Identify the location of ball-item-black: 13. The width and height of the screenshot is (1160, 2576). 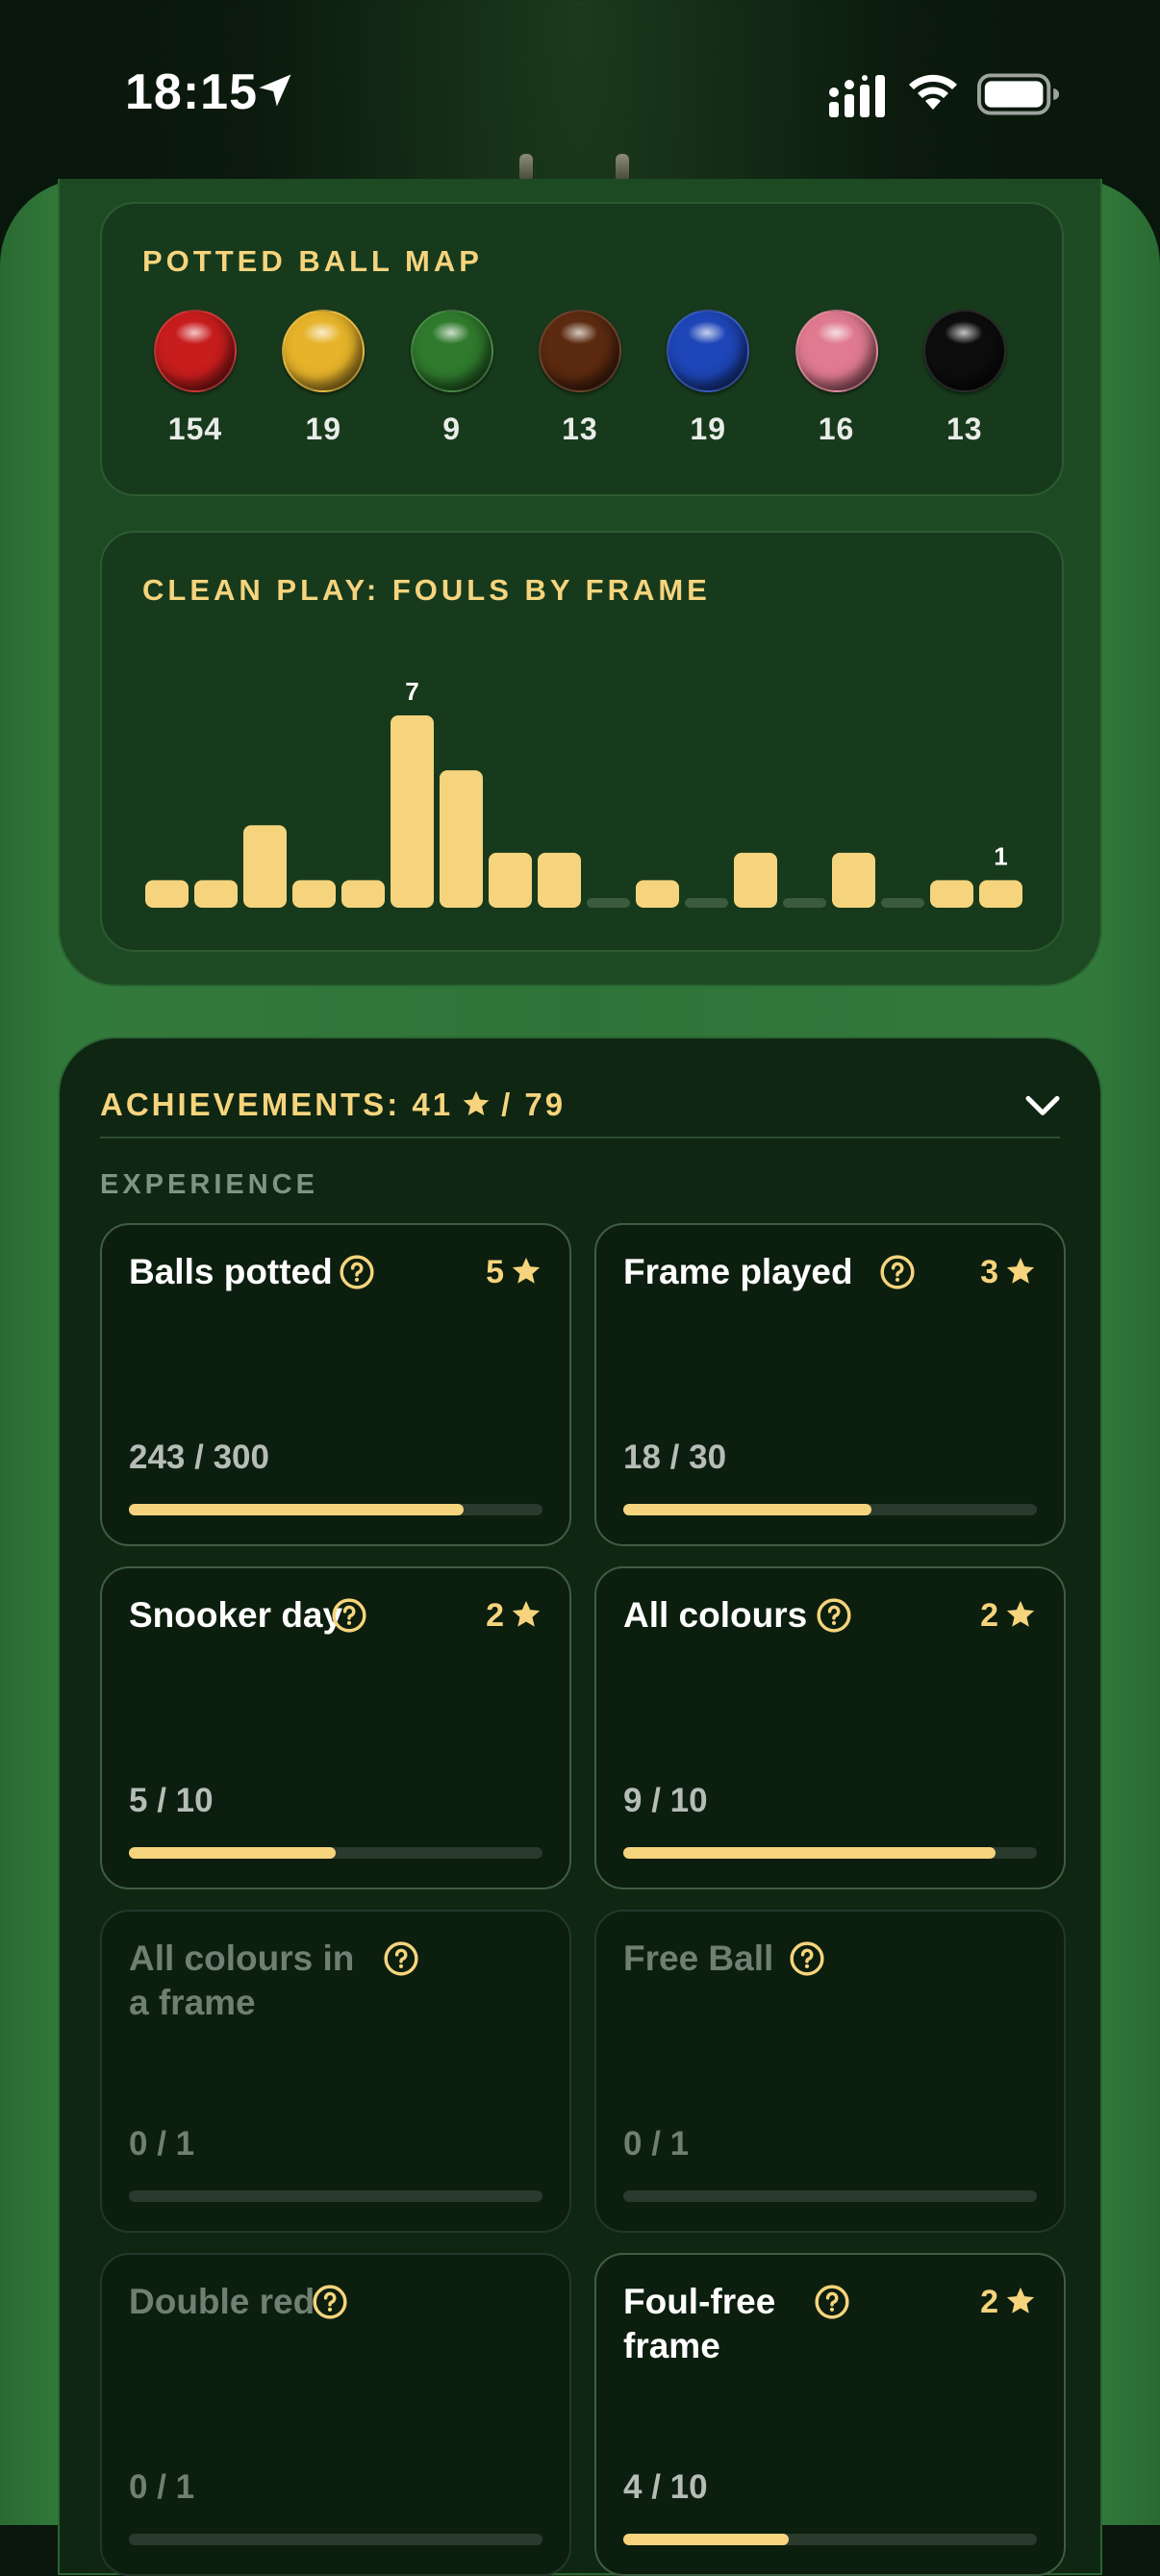
(965, 386).